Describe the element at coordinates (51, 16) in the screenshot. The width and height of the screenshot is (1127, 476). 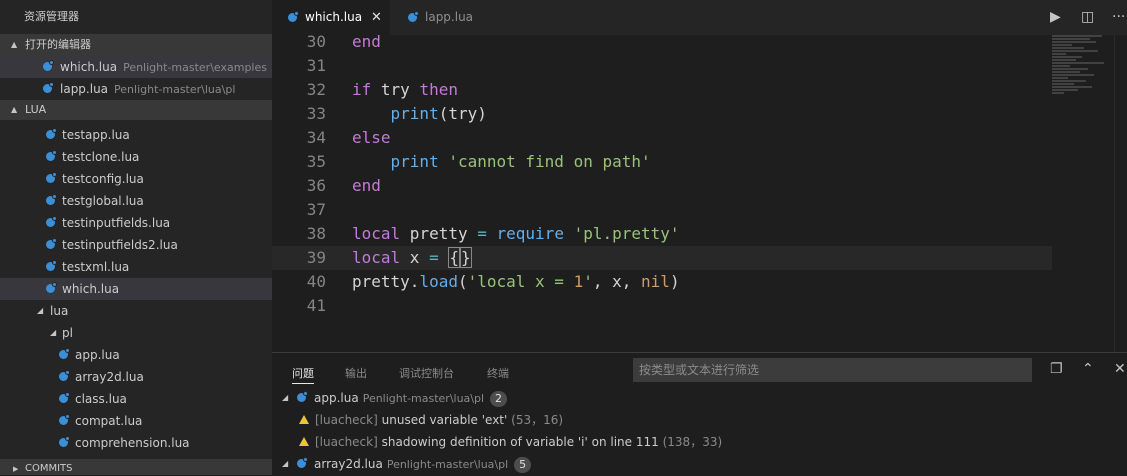
I see `explorer-title: 资源管理器` at that location.